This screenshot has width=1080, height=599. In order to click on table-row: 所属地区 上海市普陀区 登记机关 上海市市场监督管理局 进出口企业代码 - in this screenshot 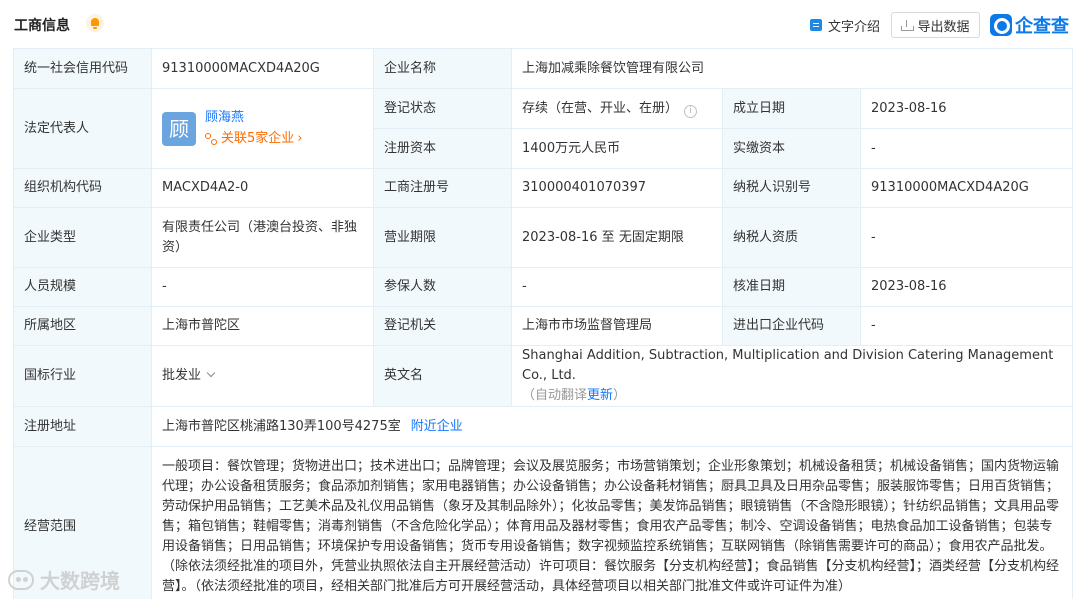, I will do `click(543, 326)`.